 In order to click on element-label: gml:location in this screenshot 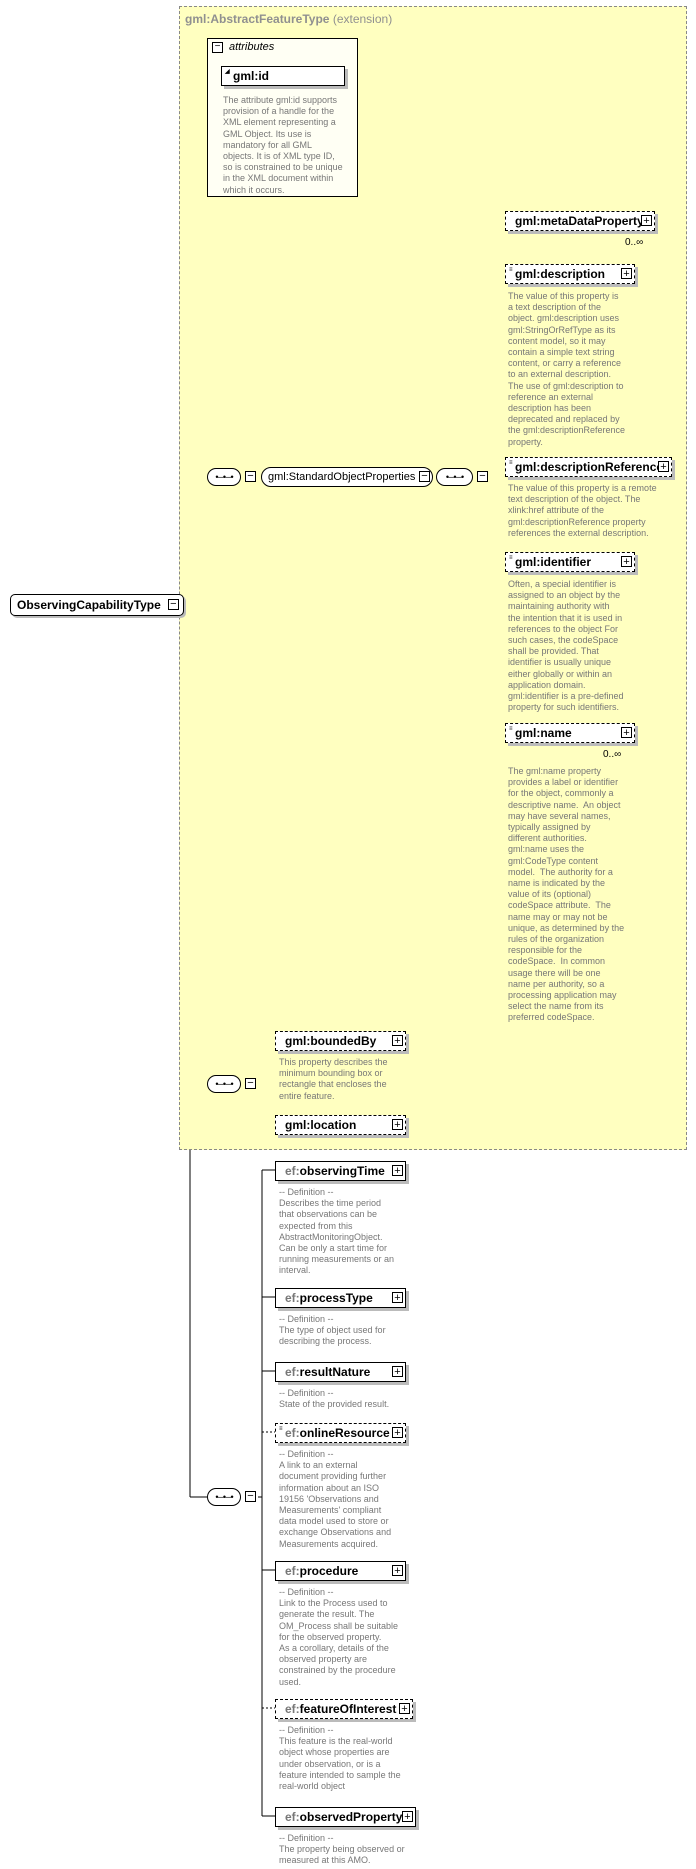, I will do `click(321, 1125)`.